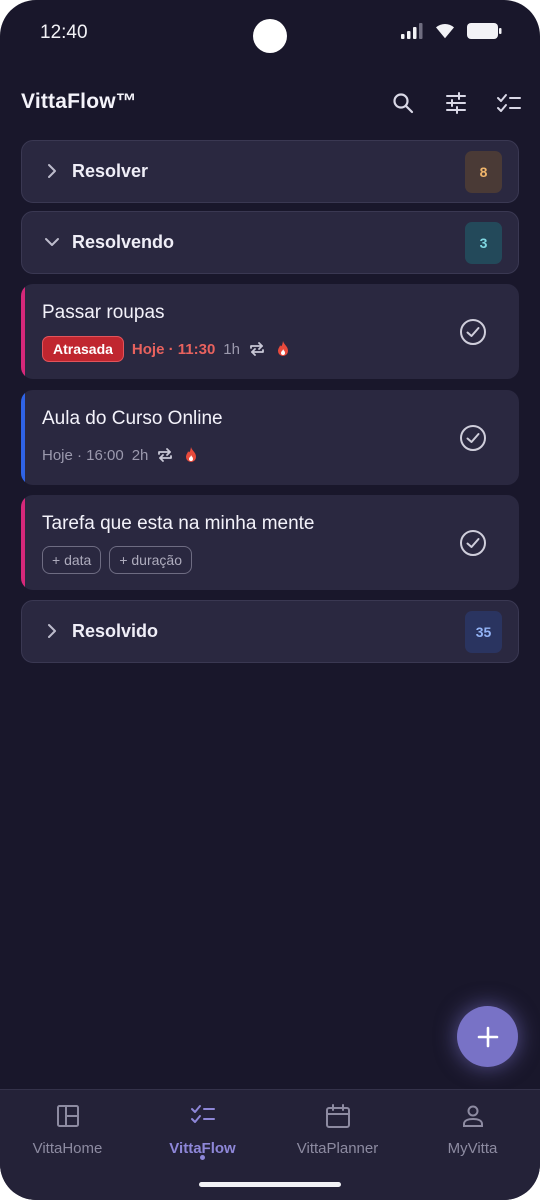 This screenshot has width=540, height=1200. Describe the element at coordinates (150, 560) in the screenshot. I see `add-duration-chip: + duração` at that location.